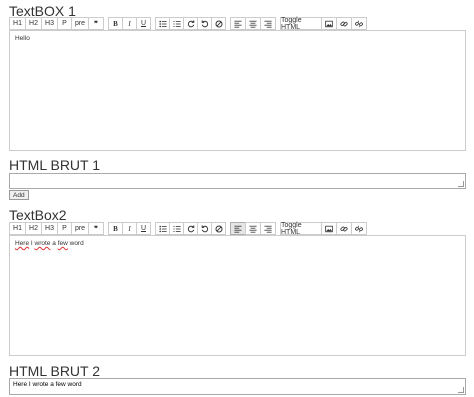  I want to click on word: wrote, so click(42, 243).